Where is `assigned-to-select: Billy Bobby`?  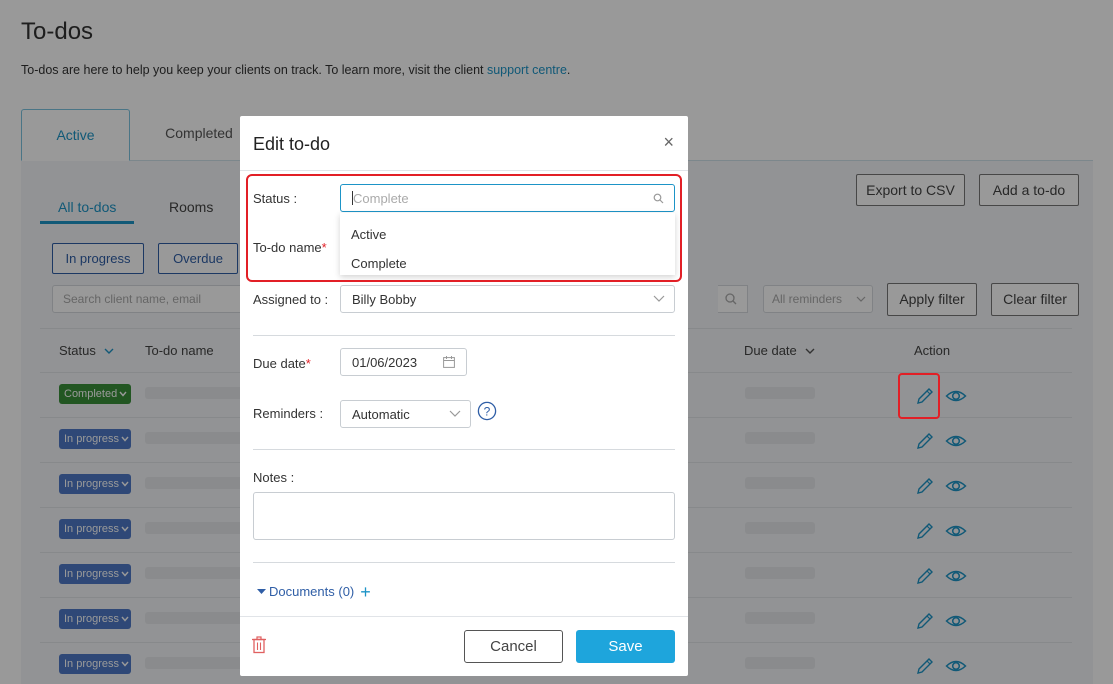 assigned-to-select: Billy Bobby is located at coordinates (507, 299).